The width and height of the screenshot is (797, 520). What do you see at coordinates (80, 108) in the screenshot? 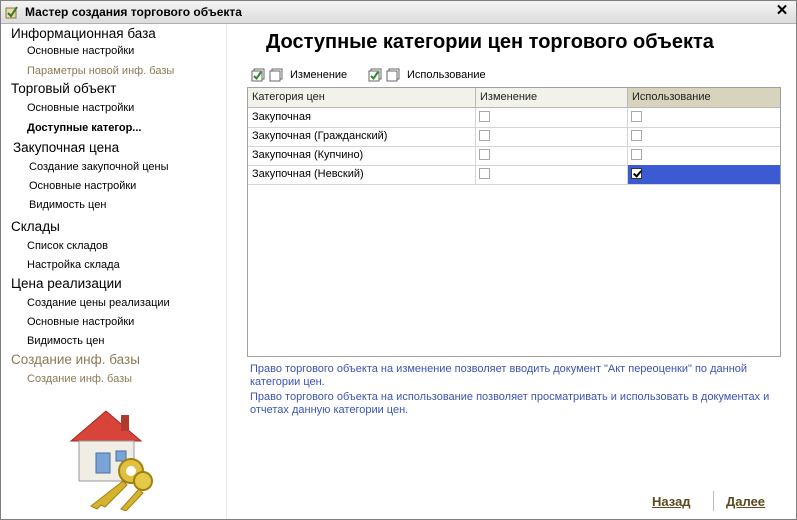
I see `step-trade-object-basic-settings: Основные настройки` at bounding box center [80, 108].